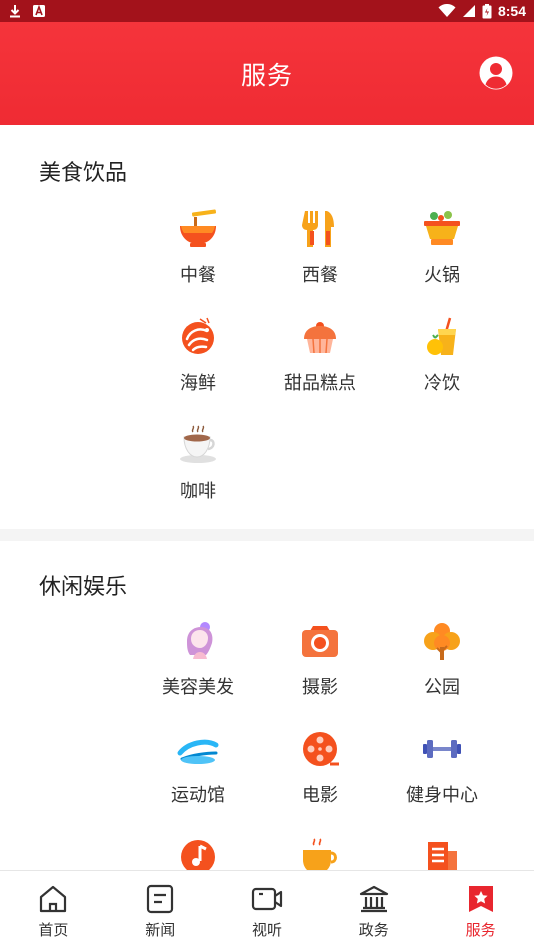 The height and width of the screenshot is (950, 534). I want to click on page-title: 服务, so click(266, 75).